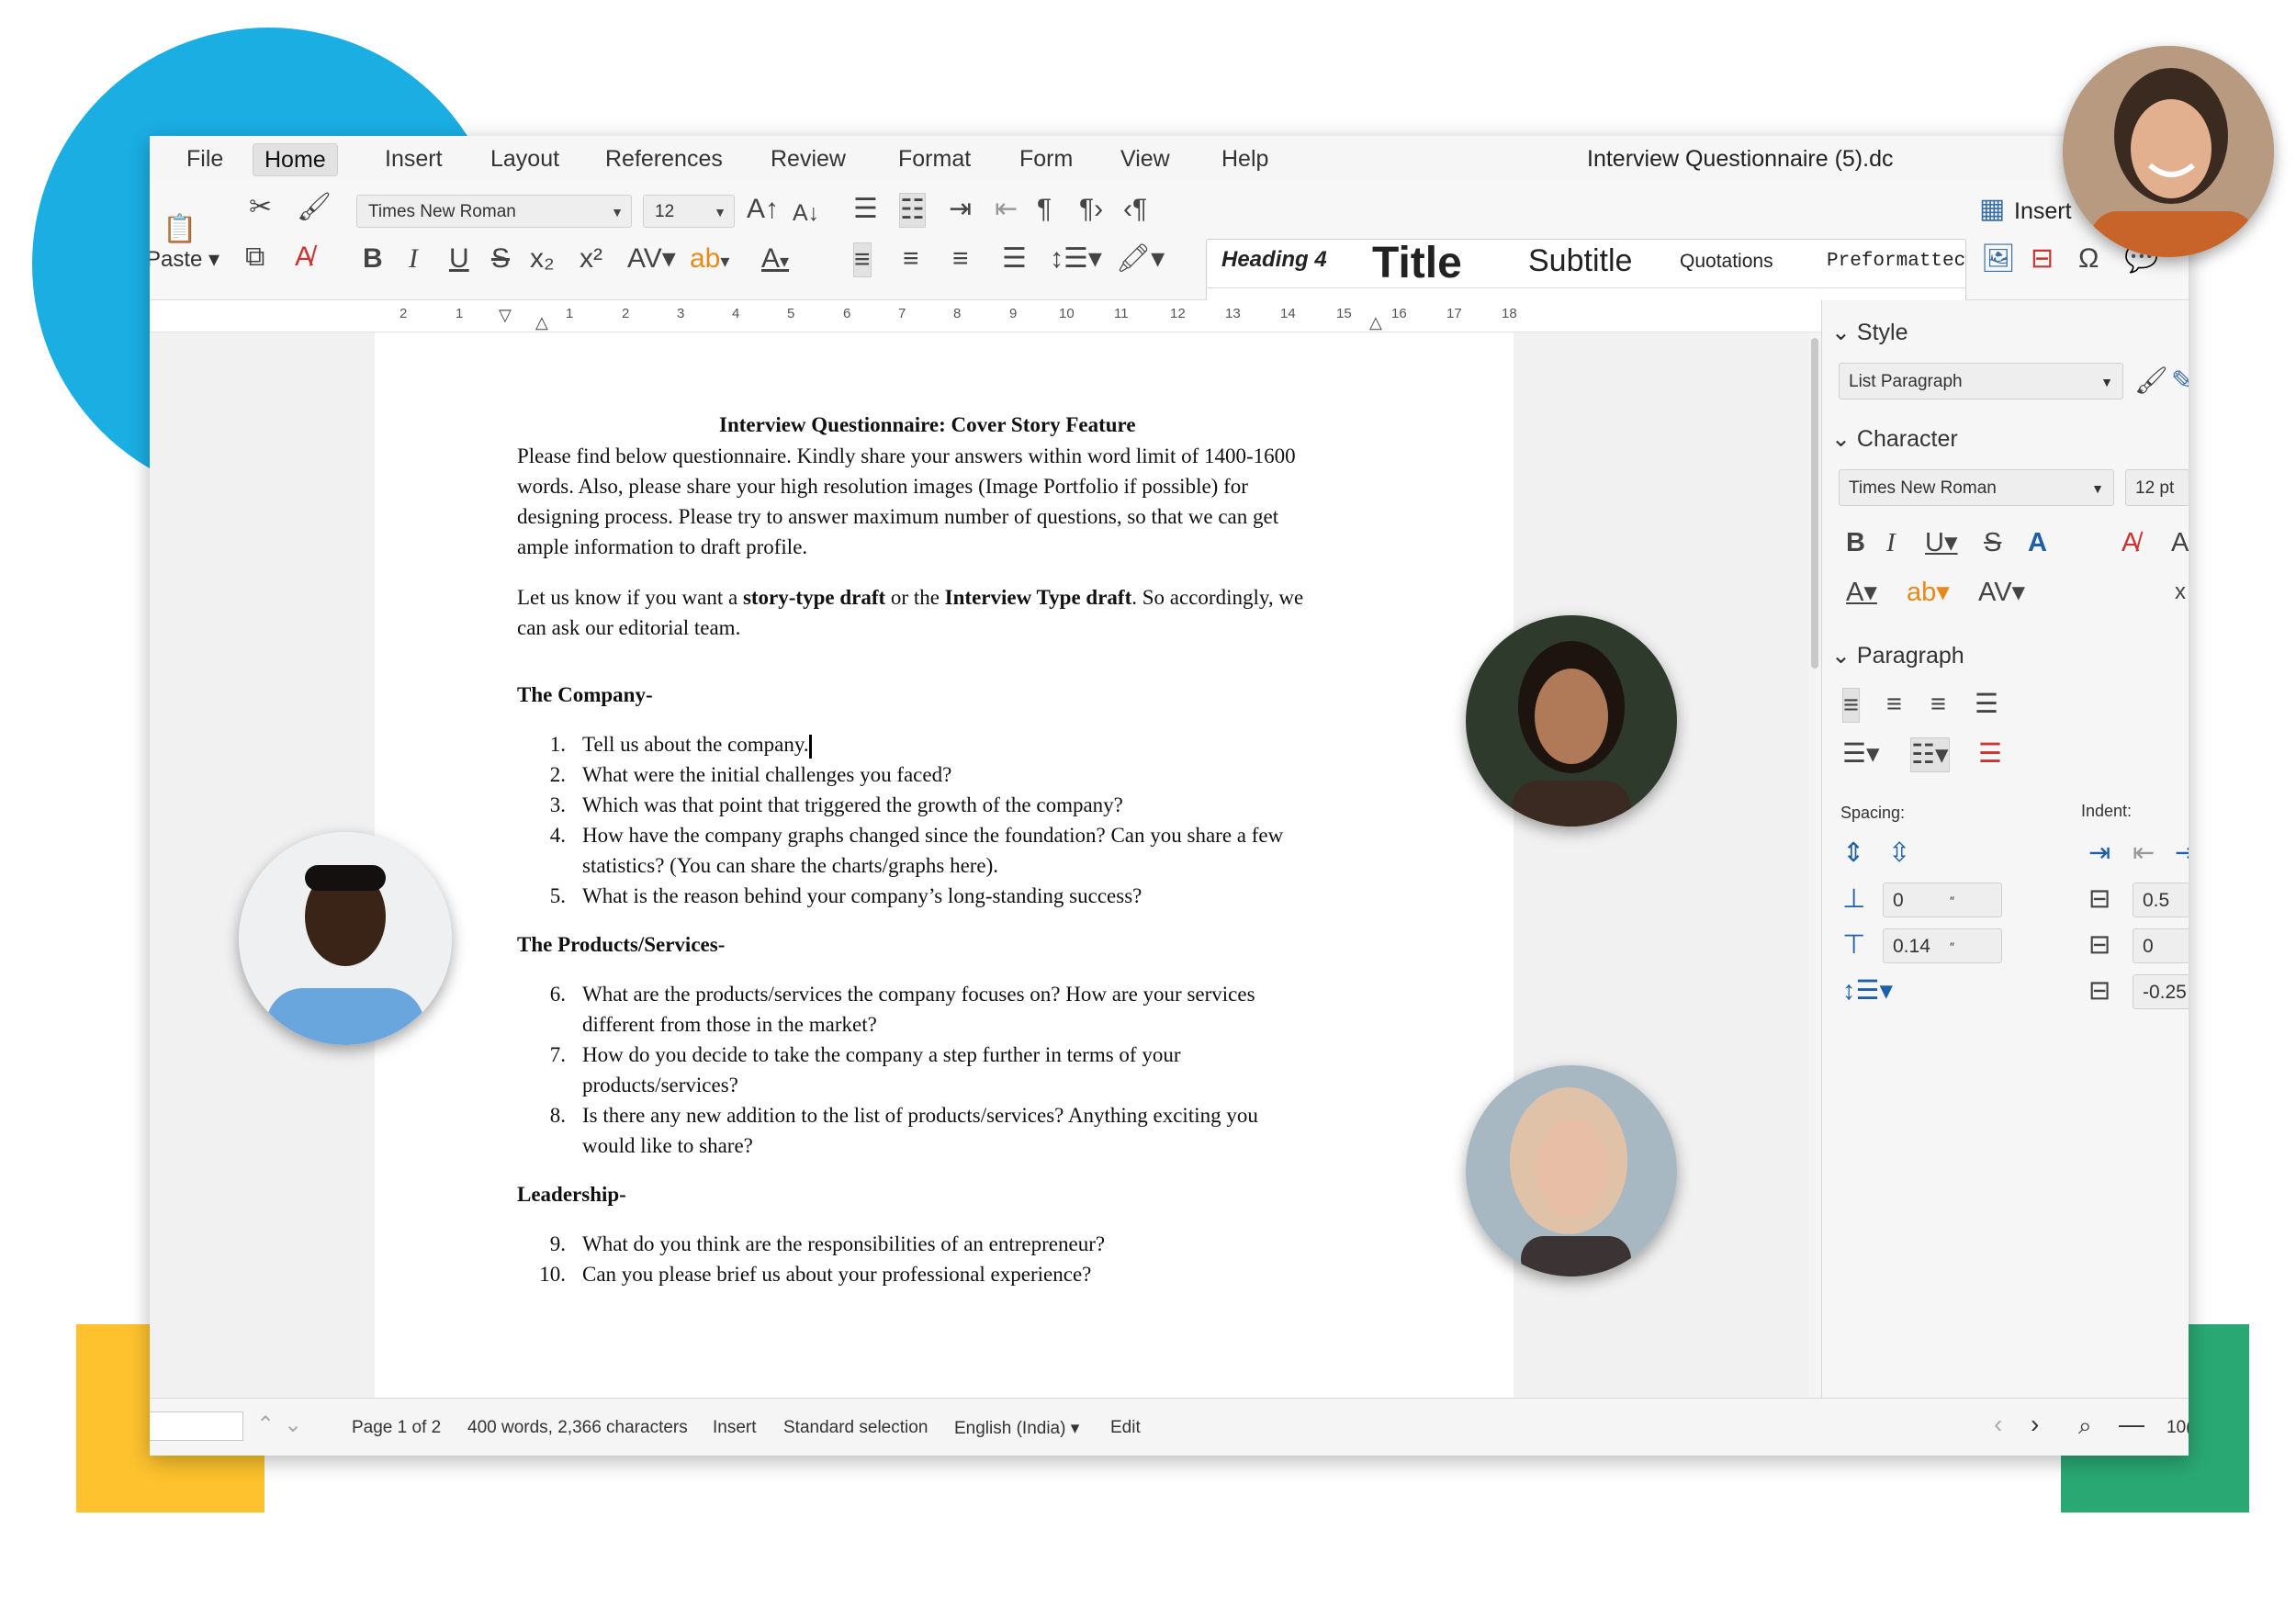 This screenshot has height=1608, width=2296. I want to click on rtl-icon: ‹¶, so click(1135, 209).